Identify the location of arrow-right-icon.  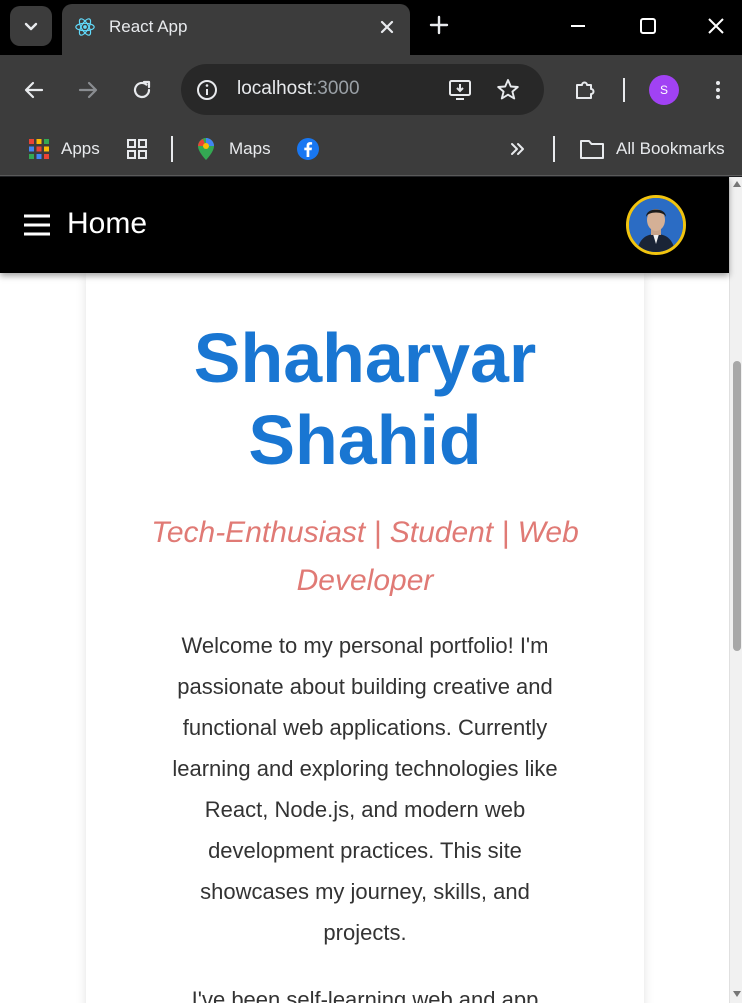
(88, 90).